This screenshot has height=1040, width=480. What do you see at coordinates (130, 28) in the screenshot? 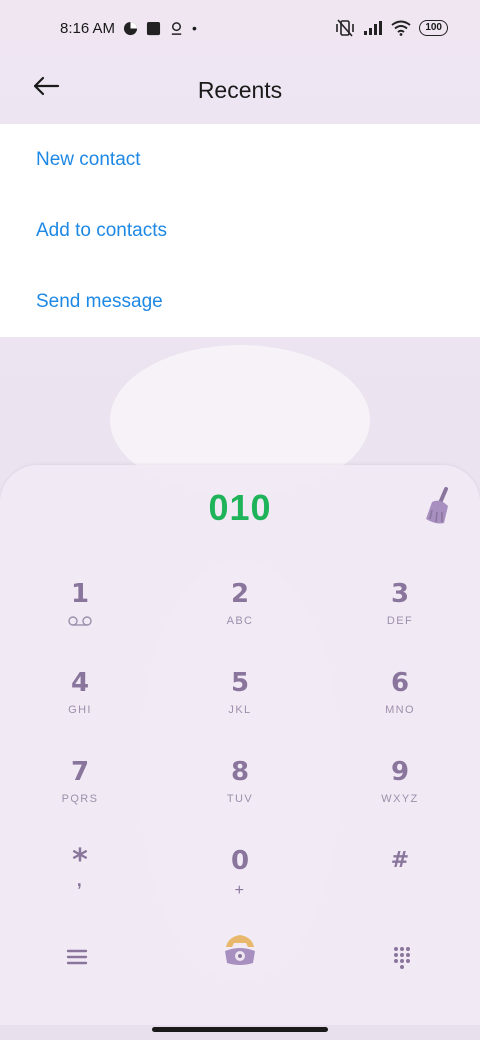
I see `data-saver-icon` at bounding box center [130, 28].